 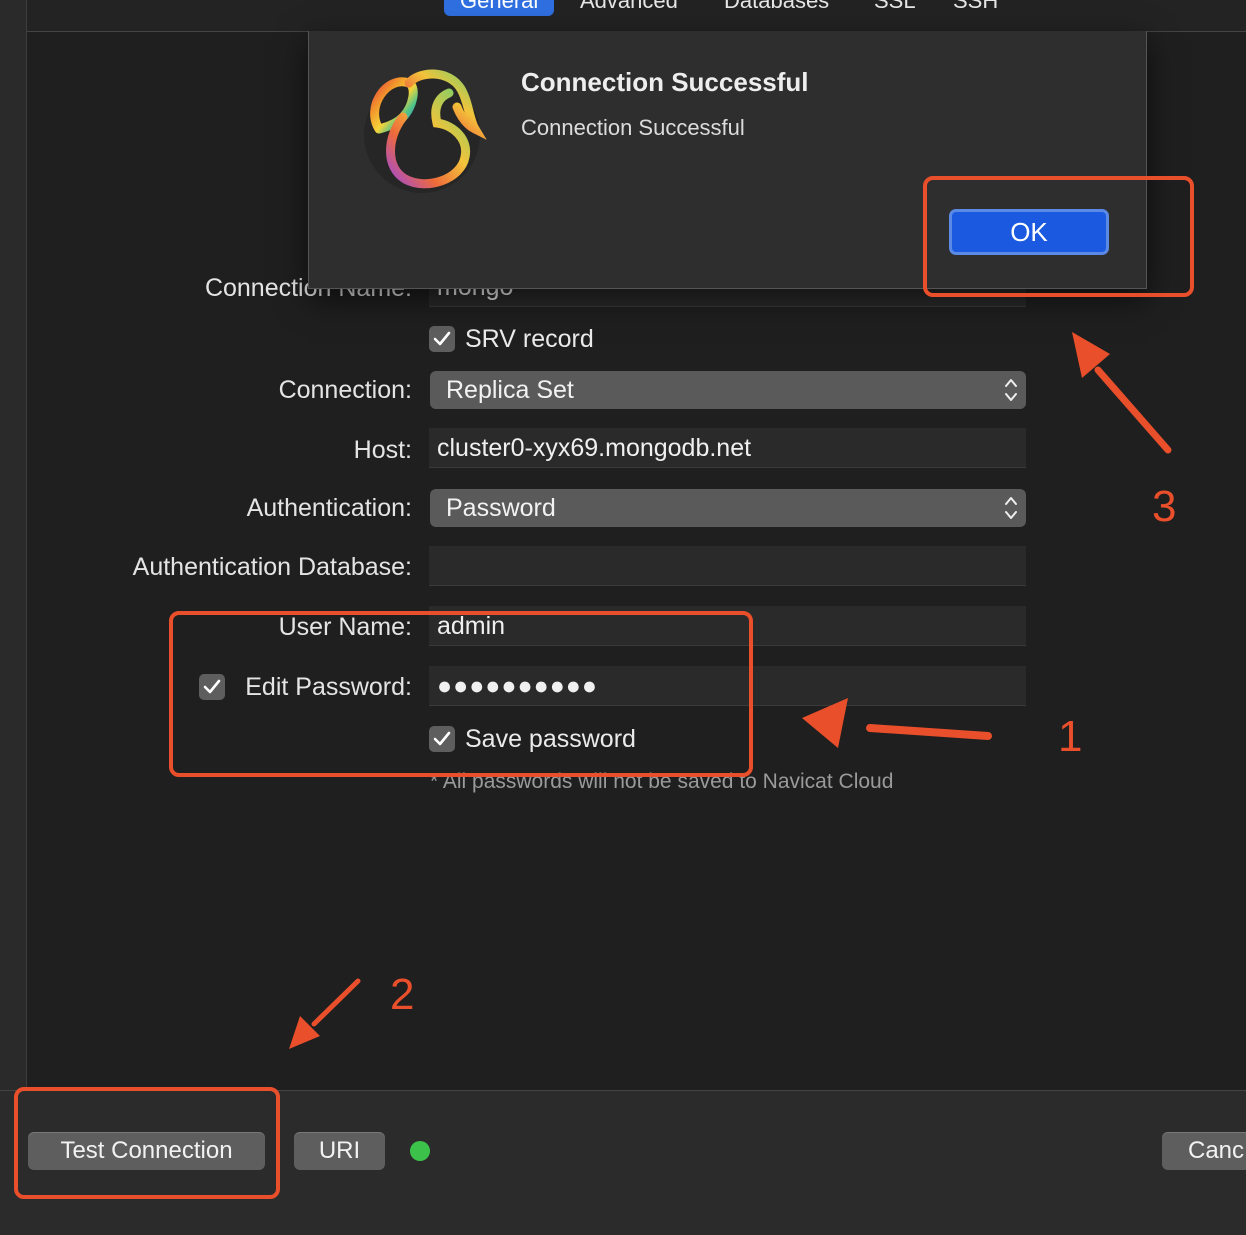 I want to click on dialog-message: Connection Successful, so click(x=633, y=127).